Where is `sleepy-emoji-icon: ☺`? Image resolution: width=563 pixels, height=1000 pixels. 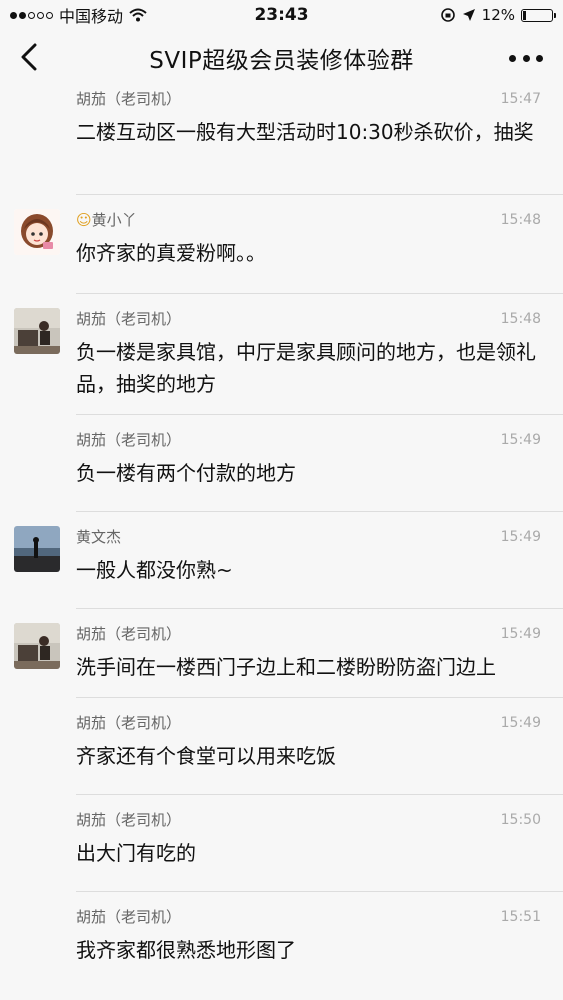 sleepy-emoji-icon: ☺ is located at coordinates (84, 220).